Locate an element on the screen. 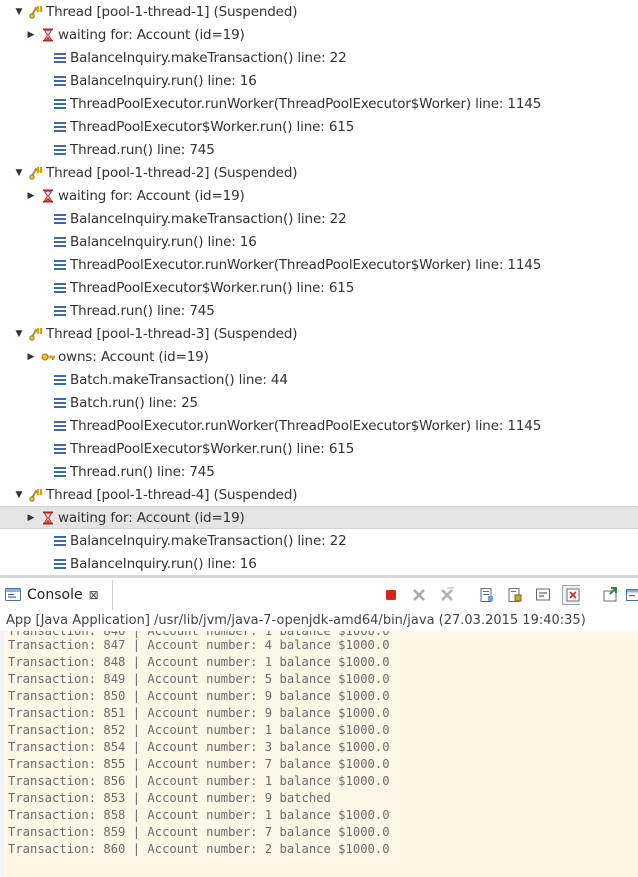  tree-node-label: owns: Account (id=19) is located at coordinates (133, 356).